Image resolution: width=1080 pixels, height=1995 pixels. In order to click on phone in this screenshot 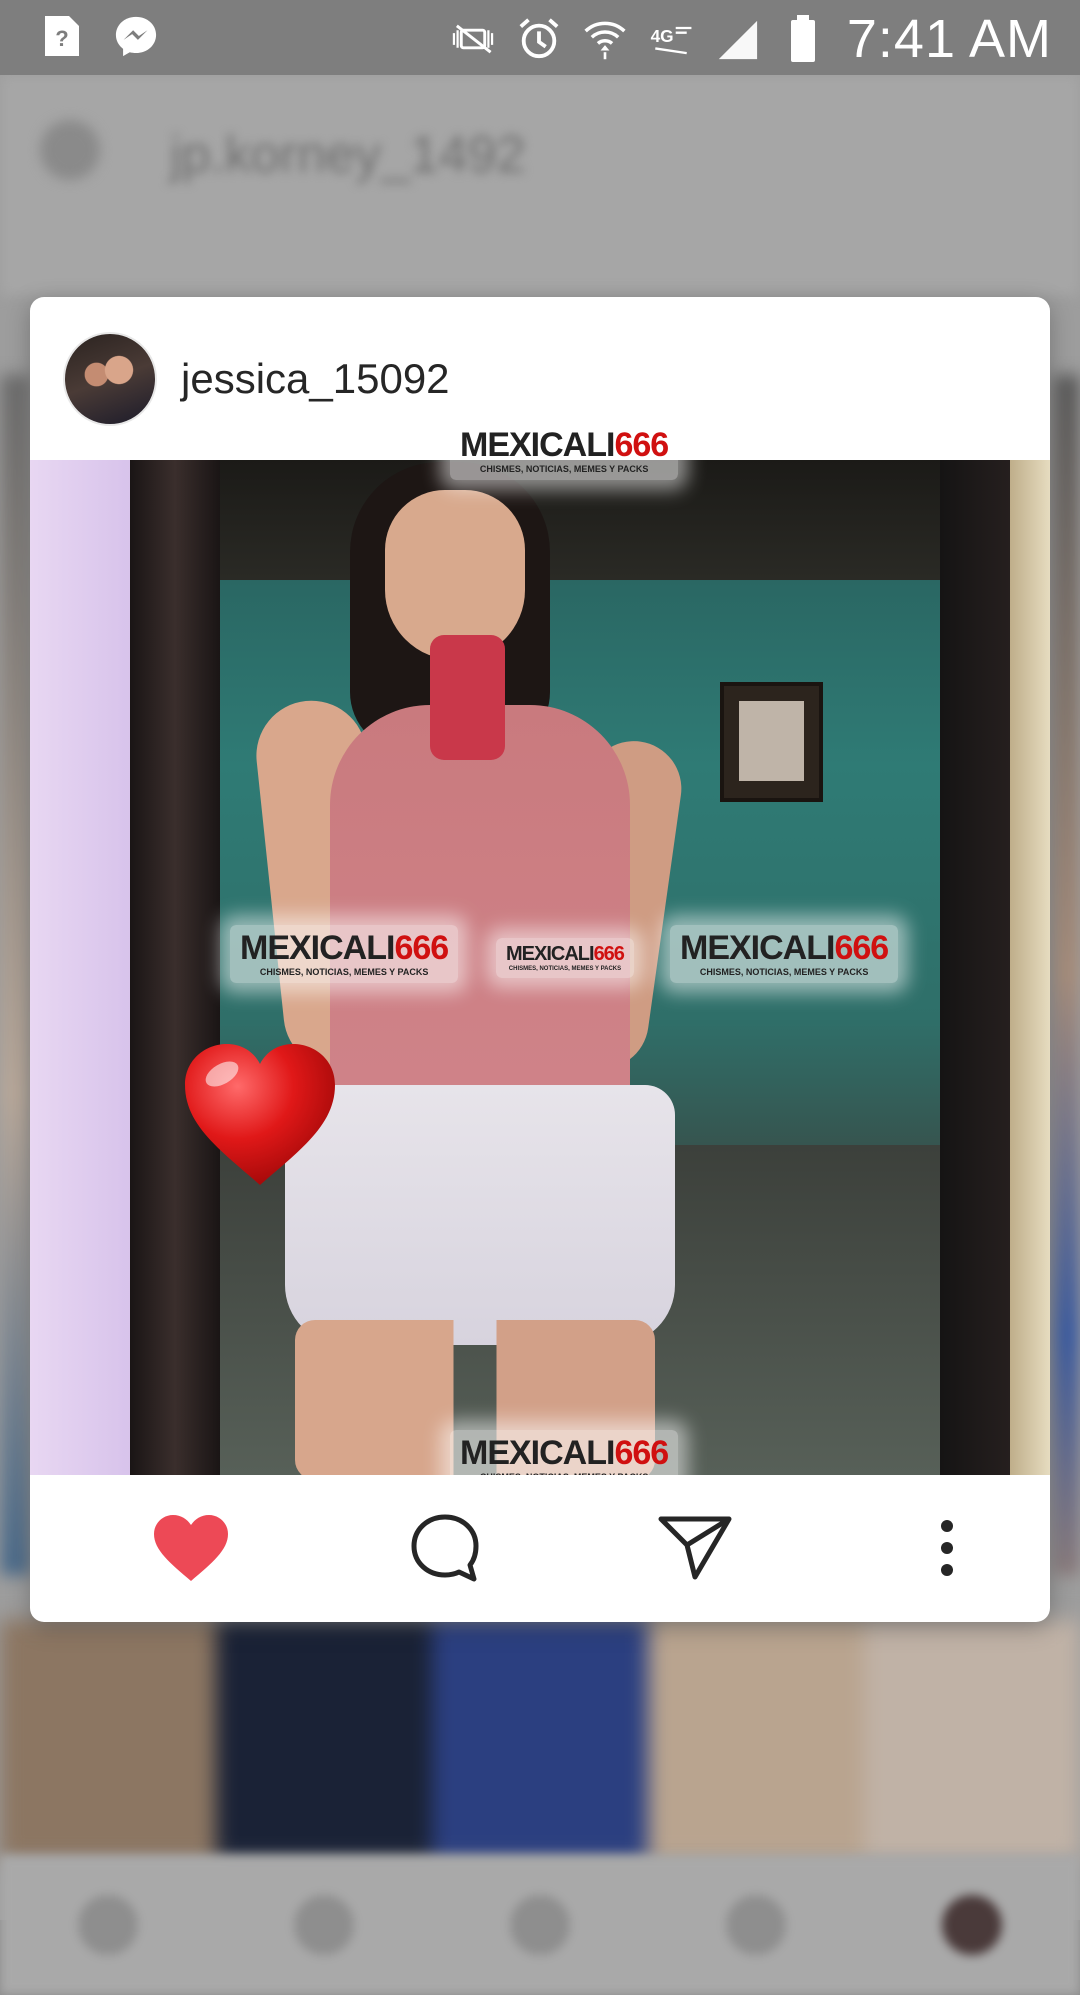, I will do `click(467, 697)`.